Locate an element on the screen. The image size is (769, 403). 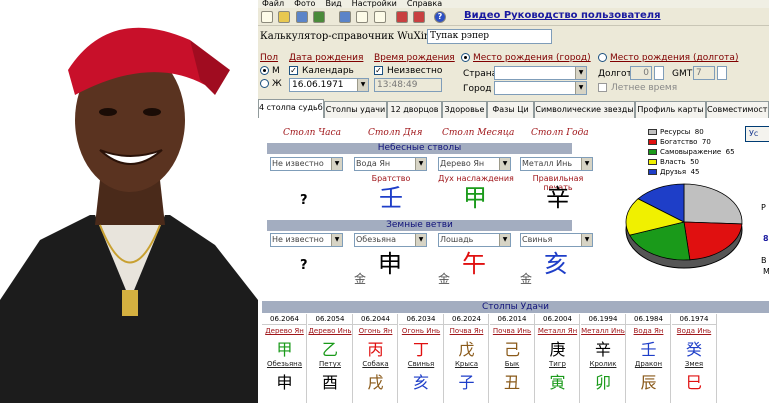
branch-select-year: Свинья ▼ is located at coordinates (556, 240).